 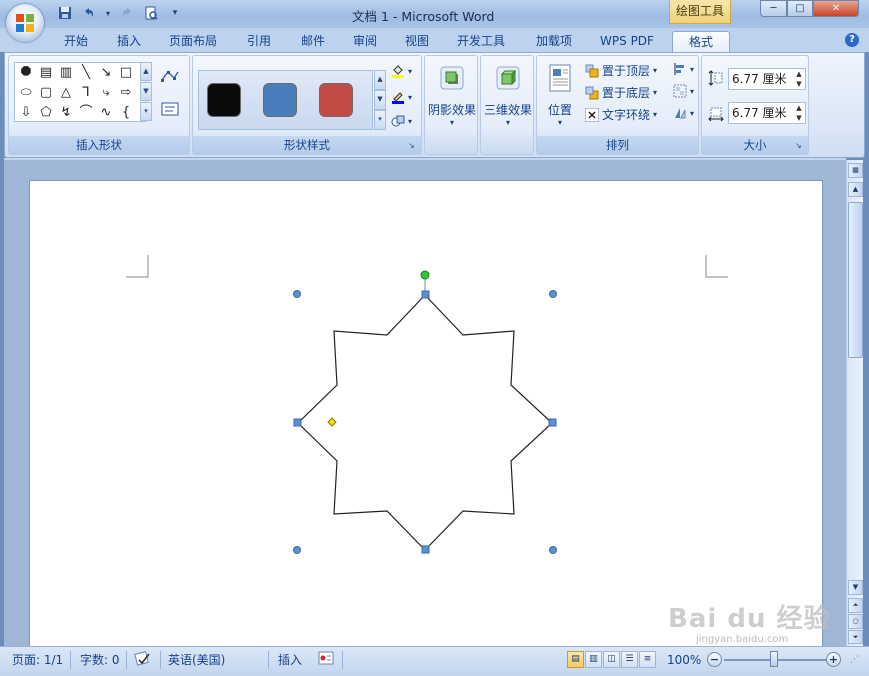 What do you see at coordinates (146, 91) in the screenshot?
I see `shapes-scroll-down-button: ▼` at bounding box center [146, 91].